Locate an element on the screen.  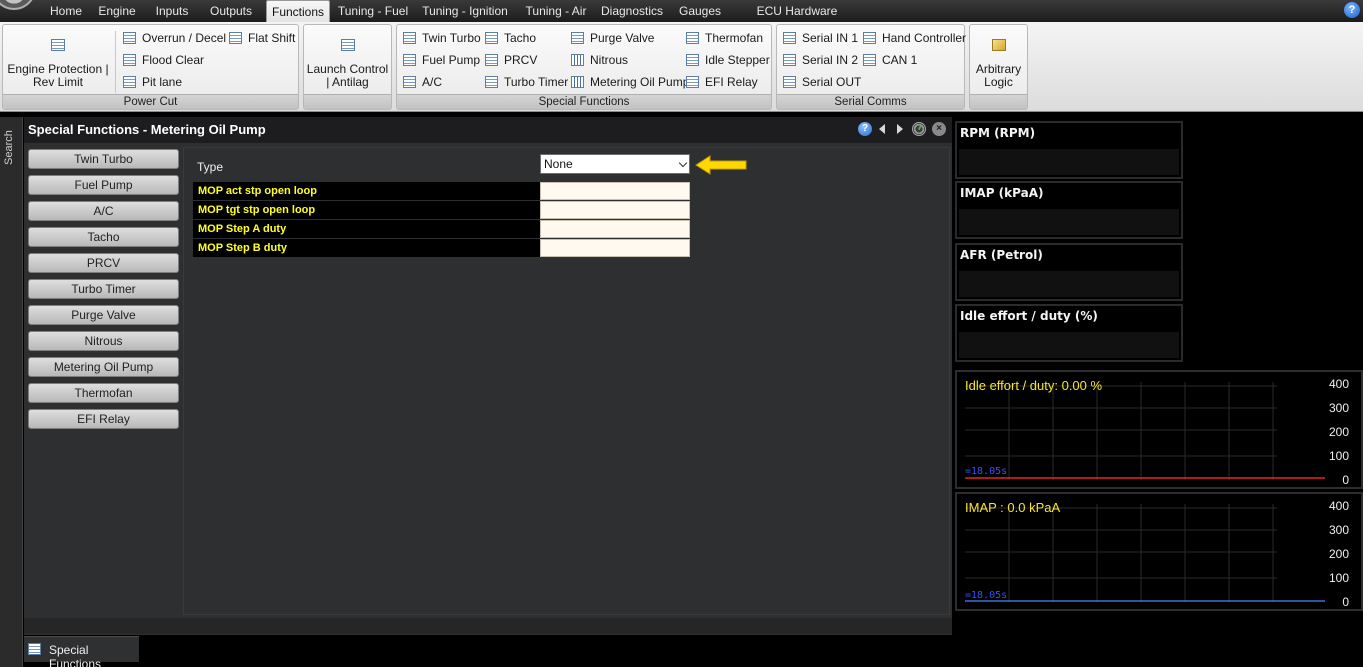
function-button-thermofan: Thermofan is located at coordinates (103, 393).